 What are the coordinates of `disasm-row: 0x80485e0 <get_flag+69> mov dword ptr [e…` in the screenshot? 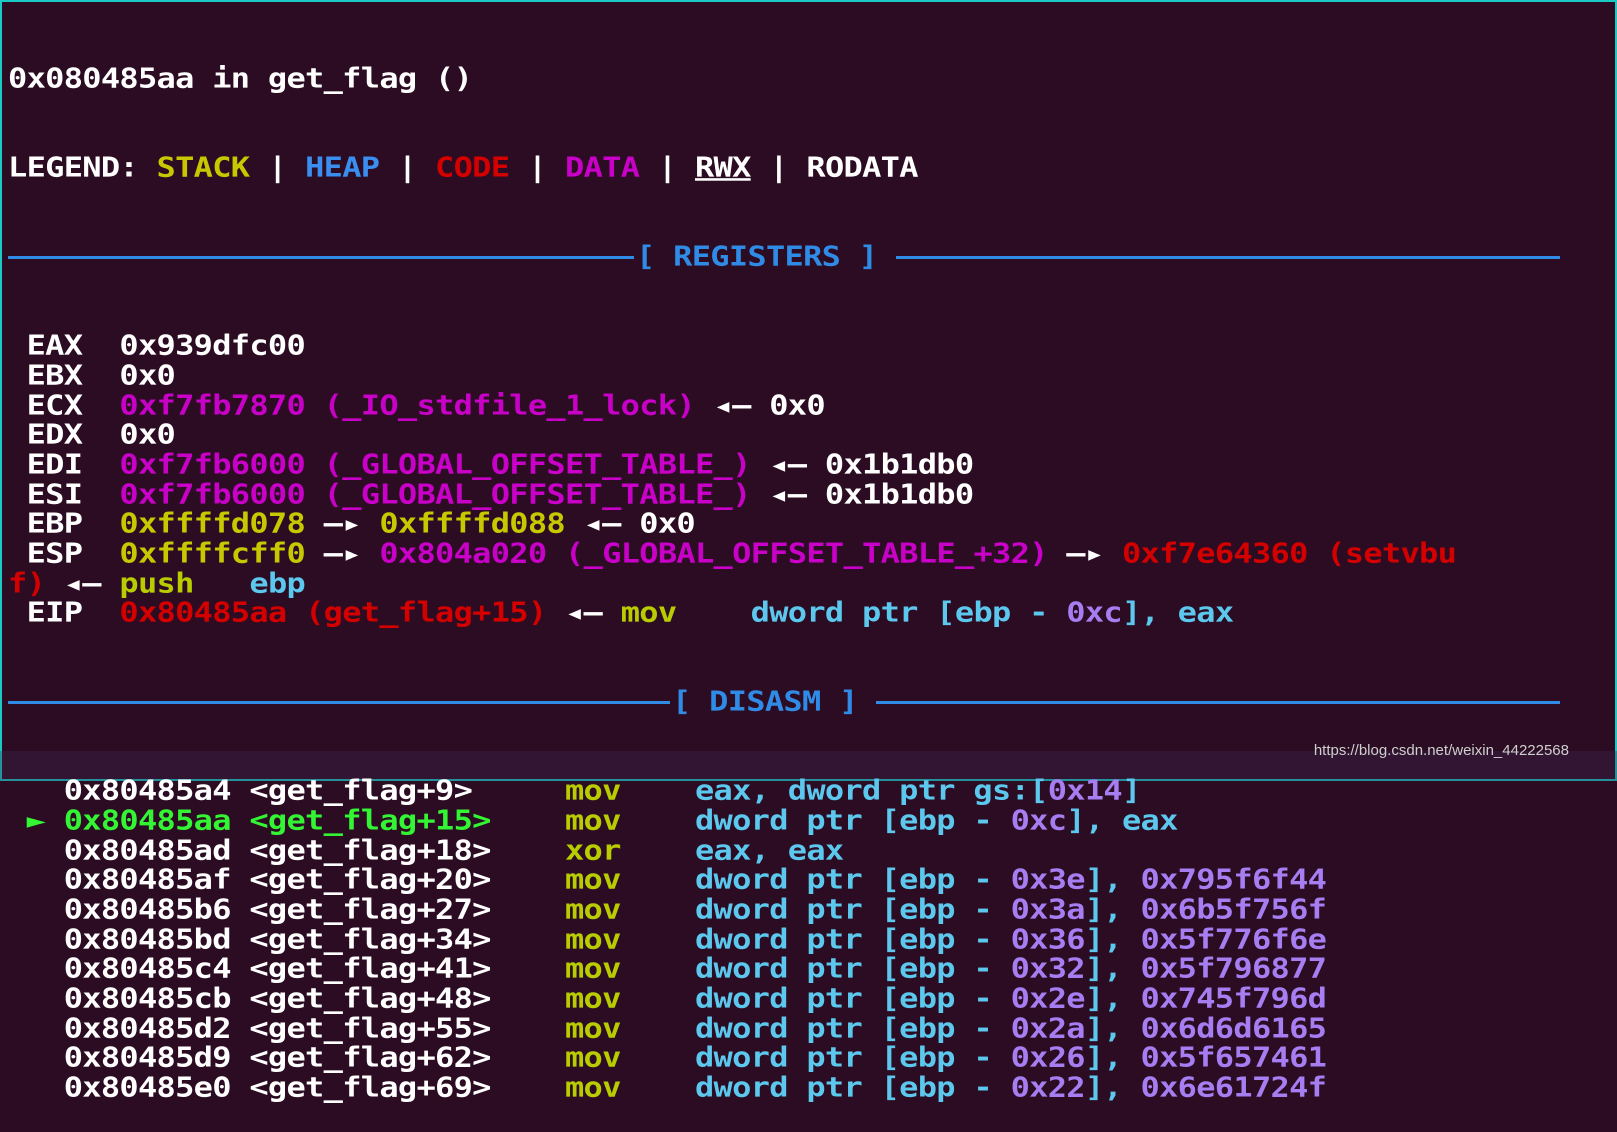 It's located at (732, 1086).